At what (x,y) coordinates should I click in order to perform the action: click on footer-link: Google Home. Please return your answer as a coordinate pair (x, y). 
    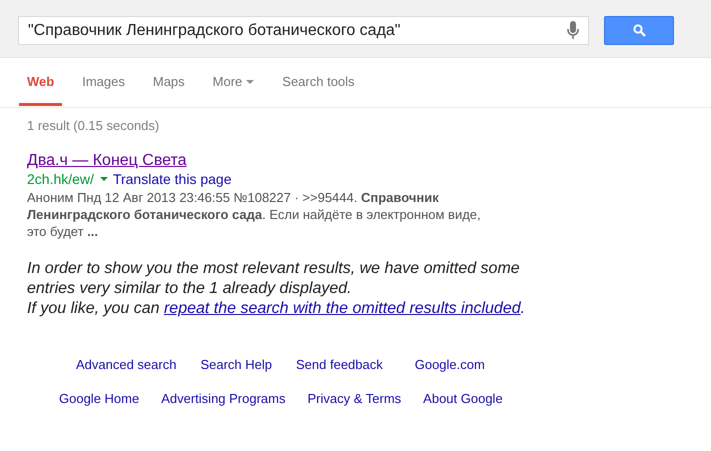
    Looking at the image, I should click on (99, 398).